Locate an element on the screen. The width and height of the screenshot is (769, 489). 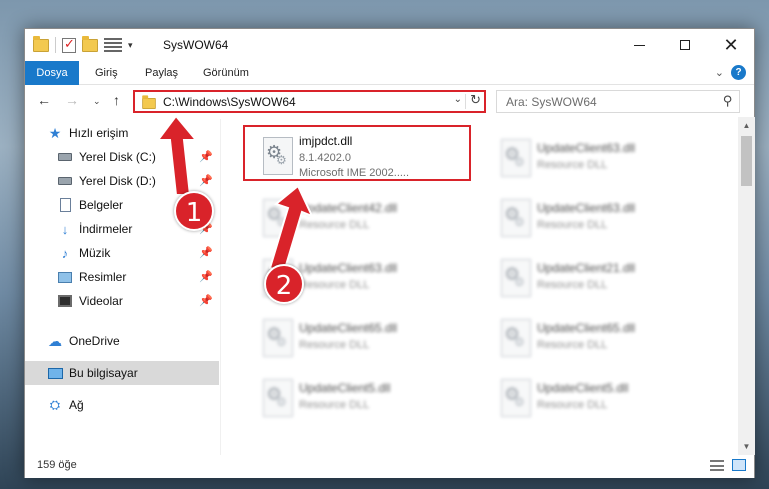
callout-1-badge: 1 is located at coordinates (194, 211).